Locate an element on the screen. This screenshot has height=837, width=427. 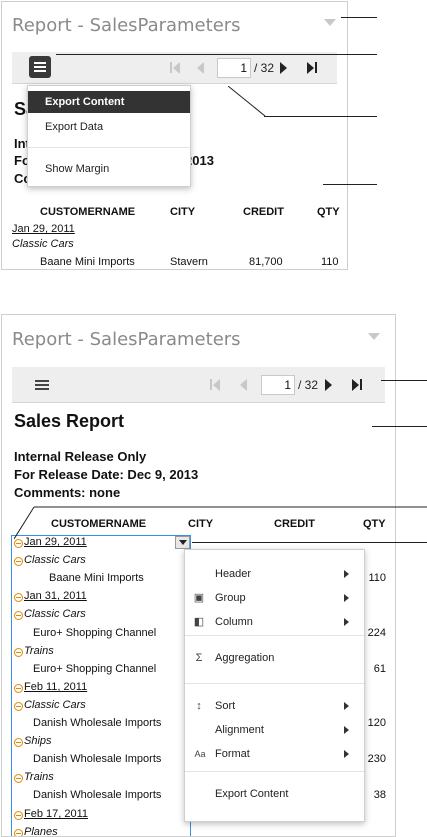
context-item-label: Aggregation is located at coordinates (245, 658).